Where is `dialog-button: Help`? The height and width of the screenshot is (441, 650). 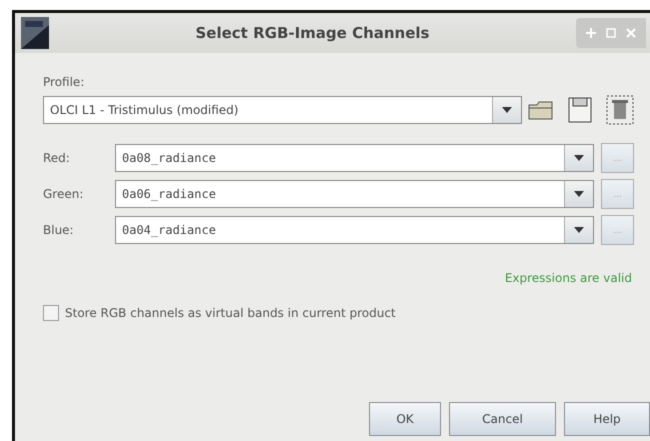 dialog-button: Help is located at coordinates (607, 419).